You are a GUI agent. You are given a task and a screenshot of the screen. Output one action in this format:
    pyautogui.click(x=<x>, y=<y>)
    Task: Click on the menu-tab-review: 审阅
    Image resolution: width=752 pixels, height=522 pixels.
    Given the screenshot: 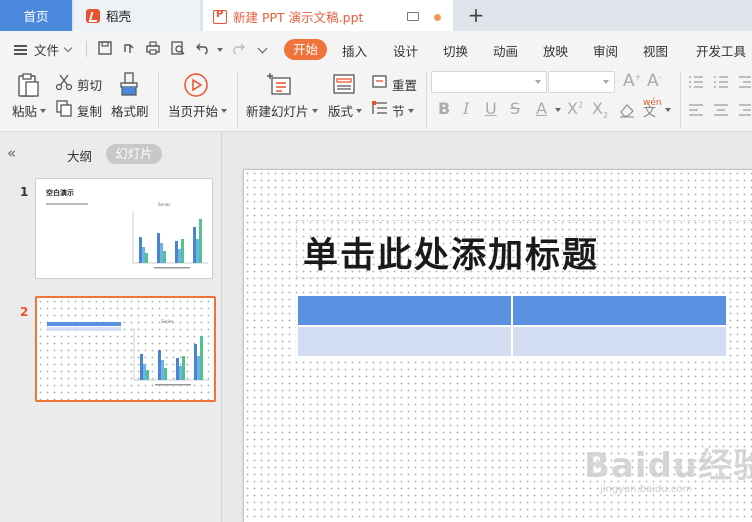 What is the action you would take?
    pyautogui.click(x=605, y=50)
    